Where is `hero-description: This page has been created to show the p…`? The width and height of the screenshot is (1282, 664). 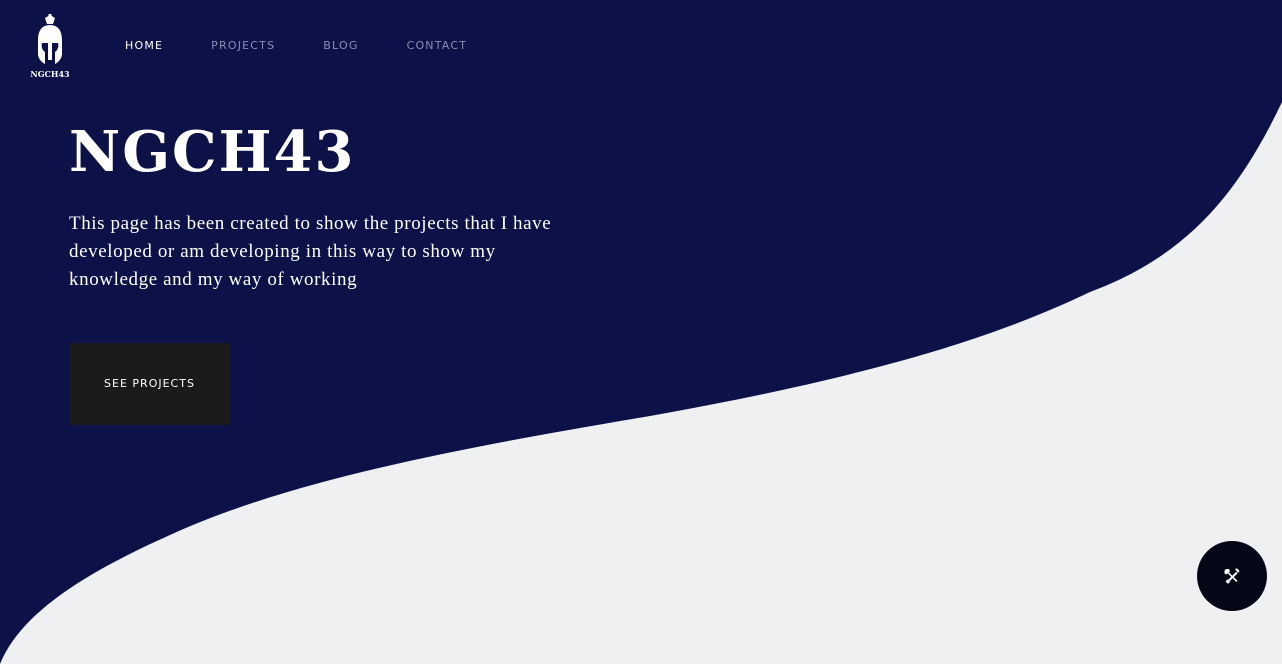 hero-description: This page has been created to show the p… is located at coordinates (310, 251).